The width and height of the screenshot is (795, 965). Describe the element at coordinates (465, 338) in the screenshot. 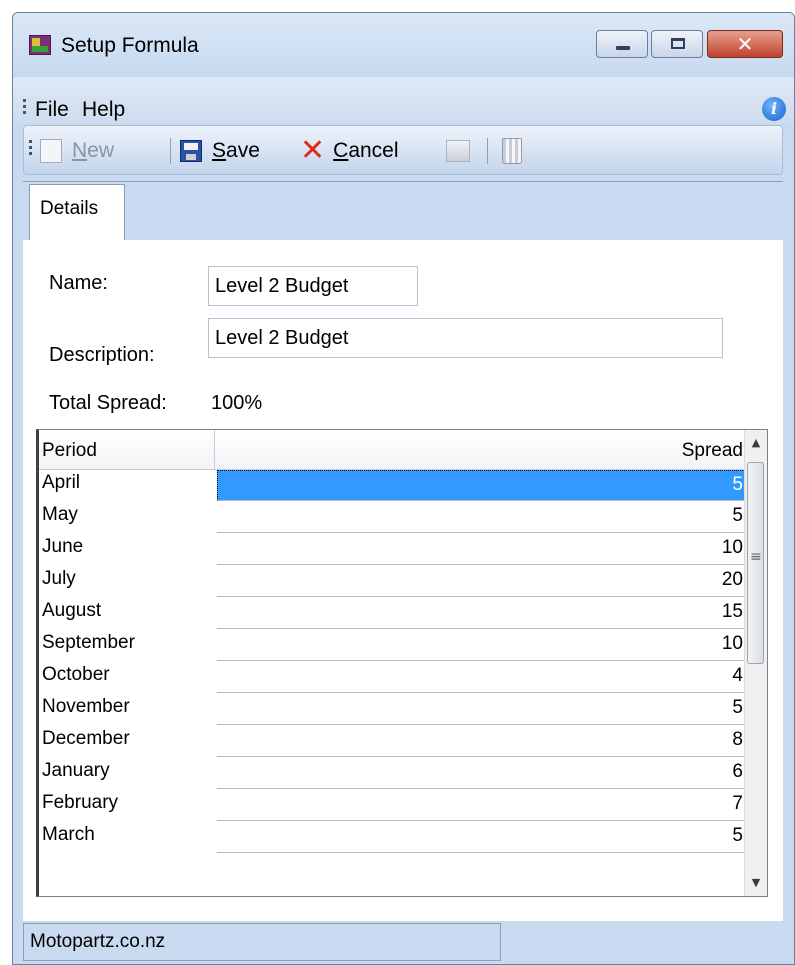

I see `description-field` at that location.